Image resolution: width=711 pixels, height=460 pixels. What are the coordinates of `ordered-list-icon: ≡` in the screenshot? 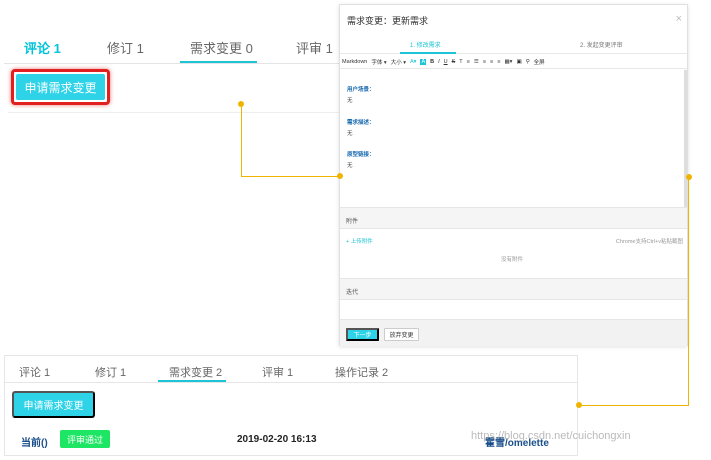 It's located at (468, 62).